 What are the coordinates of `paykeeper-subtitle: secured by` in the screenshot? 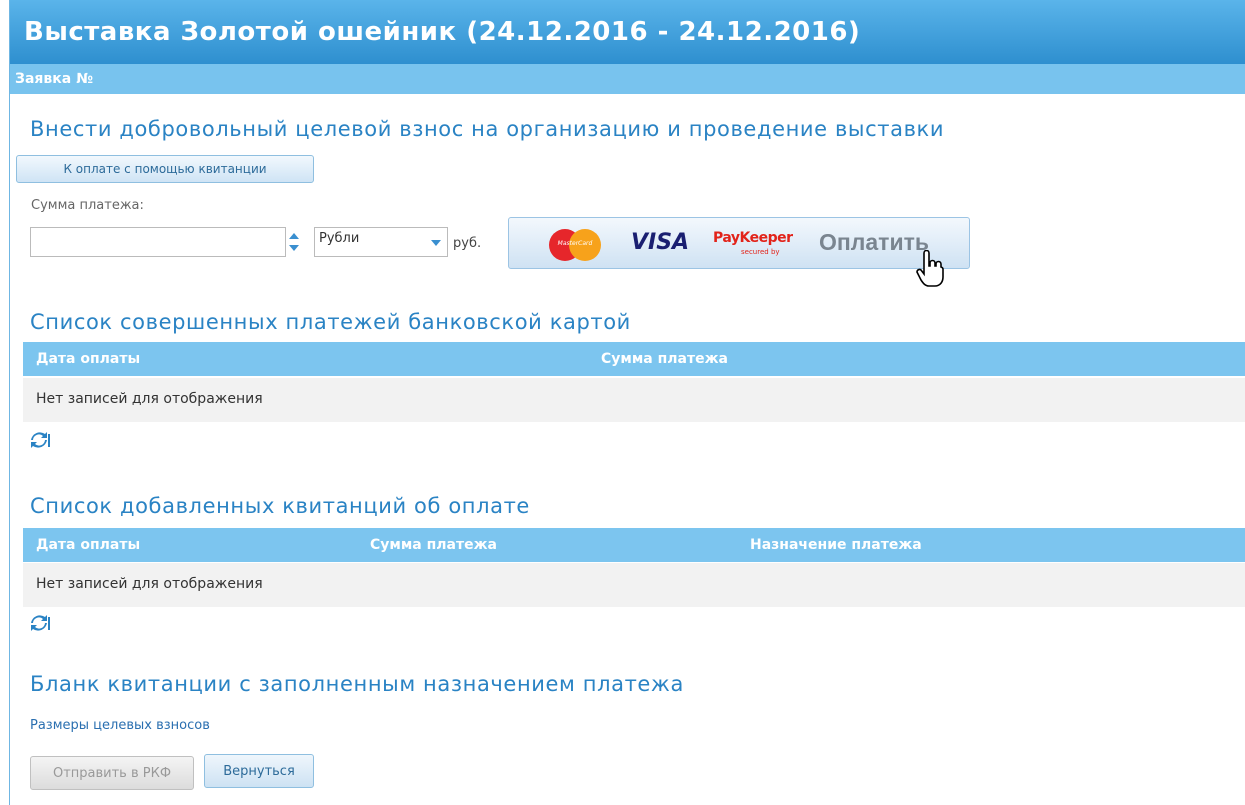 It's located at (760, 252).